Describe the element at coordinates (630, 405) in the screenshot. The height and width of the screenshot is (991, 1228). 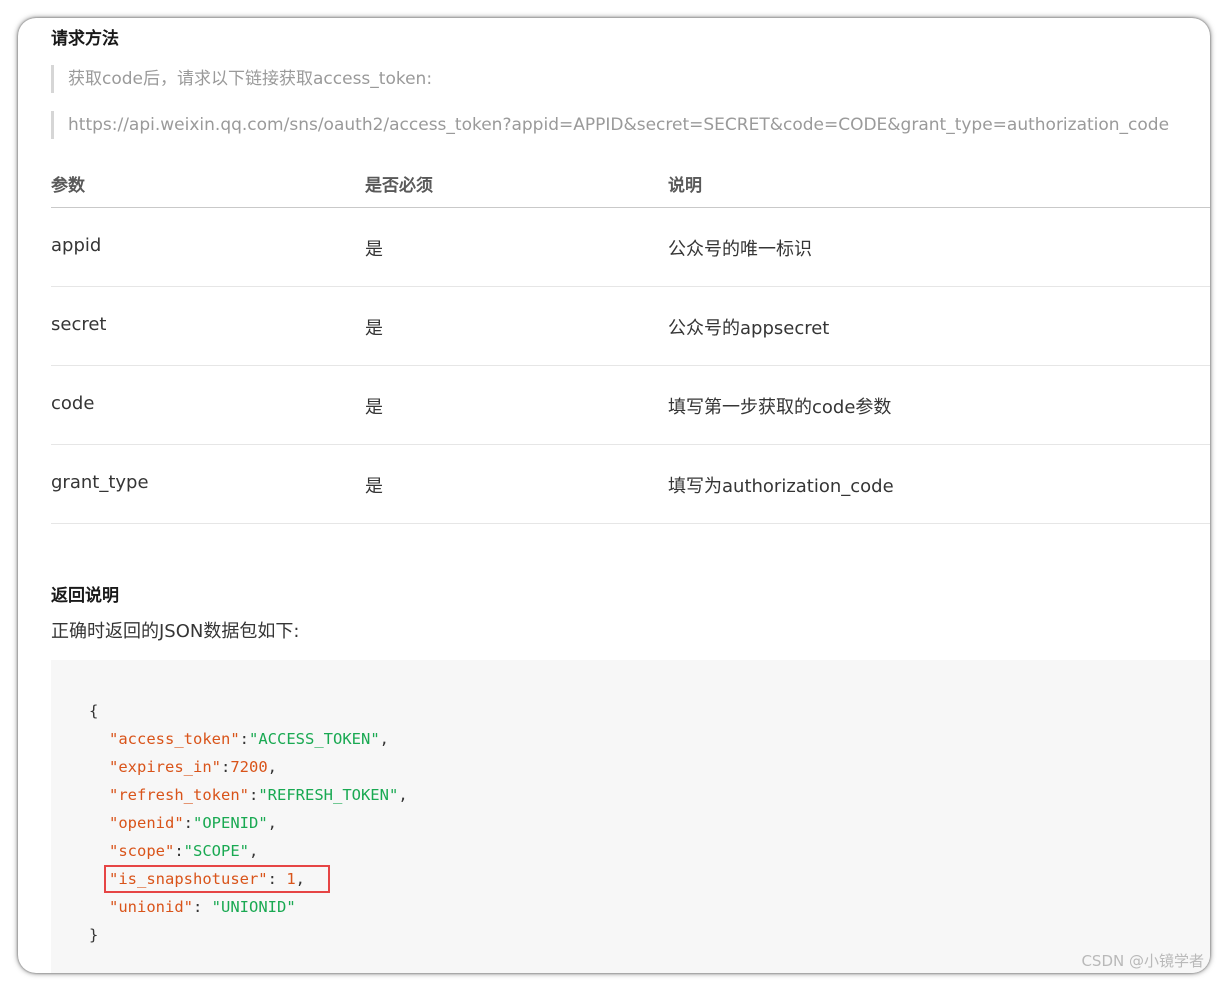
I see `table-row: code 是 填写第一步获取的code参数` at that location.